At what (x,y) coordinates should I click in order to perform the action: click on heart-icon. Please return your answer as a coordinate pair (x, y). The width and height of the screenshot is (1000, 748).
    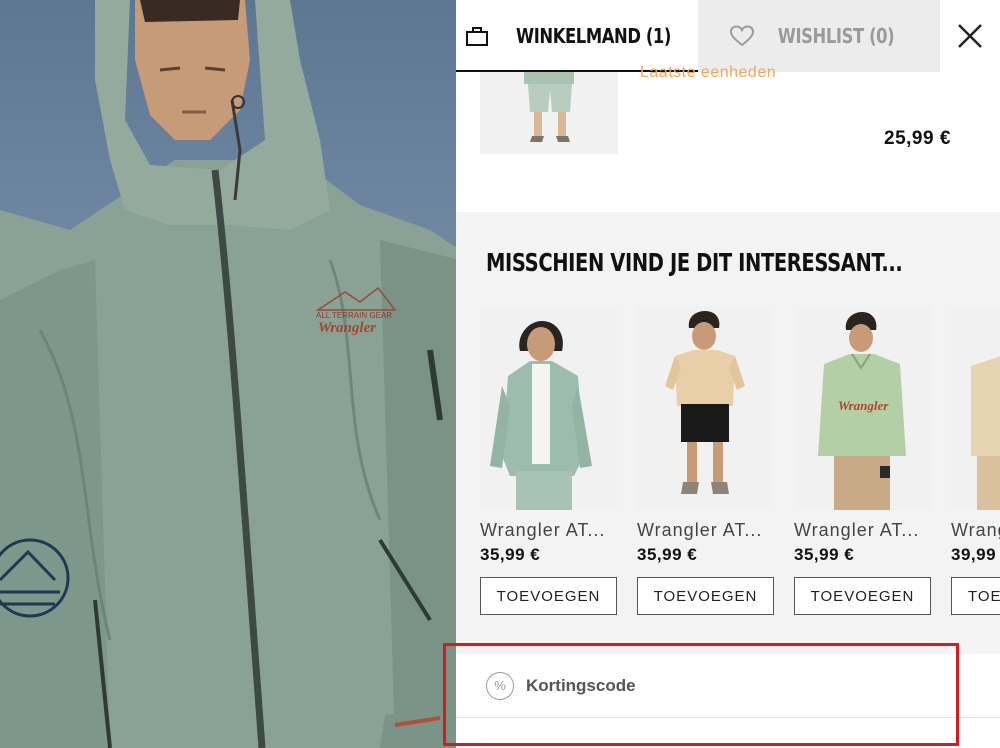
    Looking at the image, I should click on (741, 36).